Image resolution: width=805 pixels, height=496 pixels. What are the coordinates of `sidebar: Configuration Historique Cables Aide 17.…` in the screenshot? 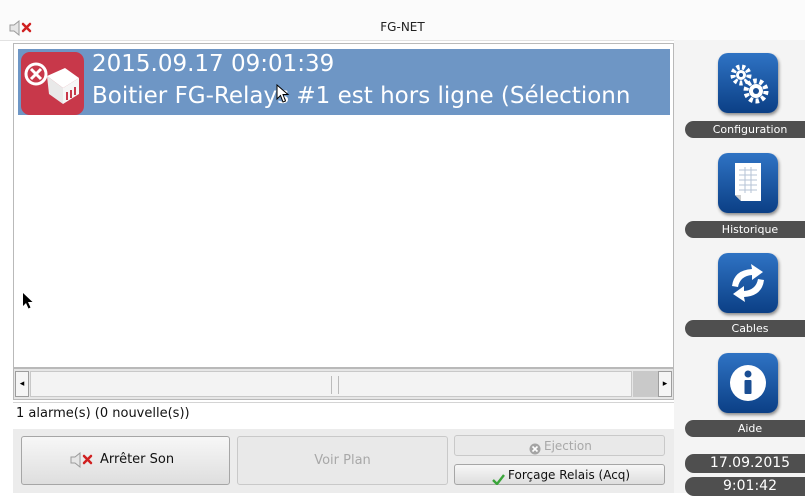 It's located at (739, 268).